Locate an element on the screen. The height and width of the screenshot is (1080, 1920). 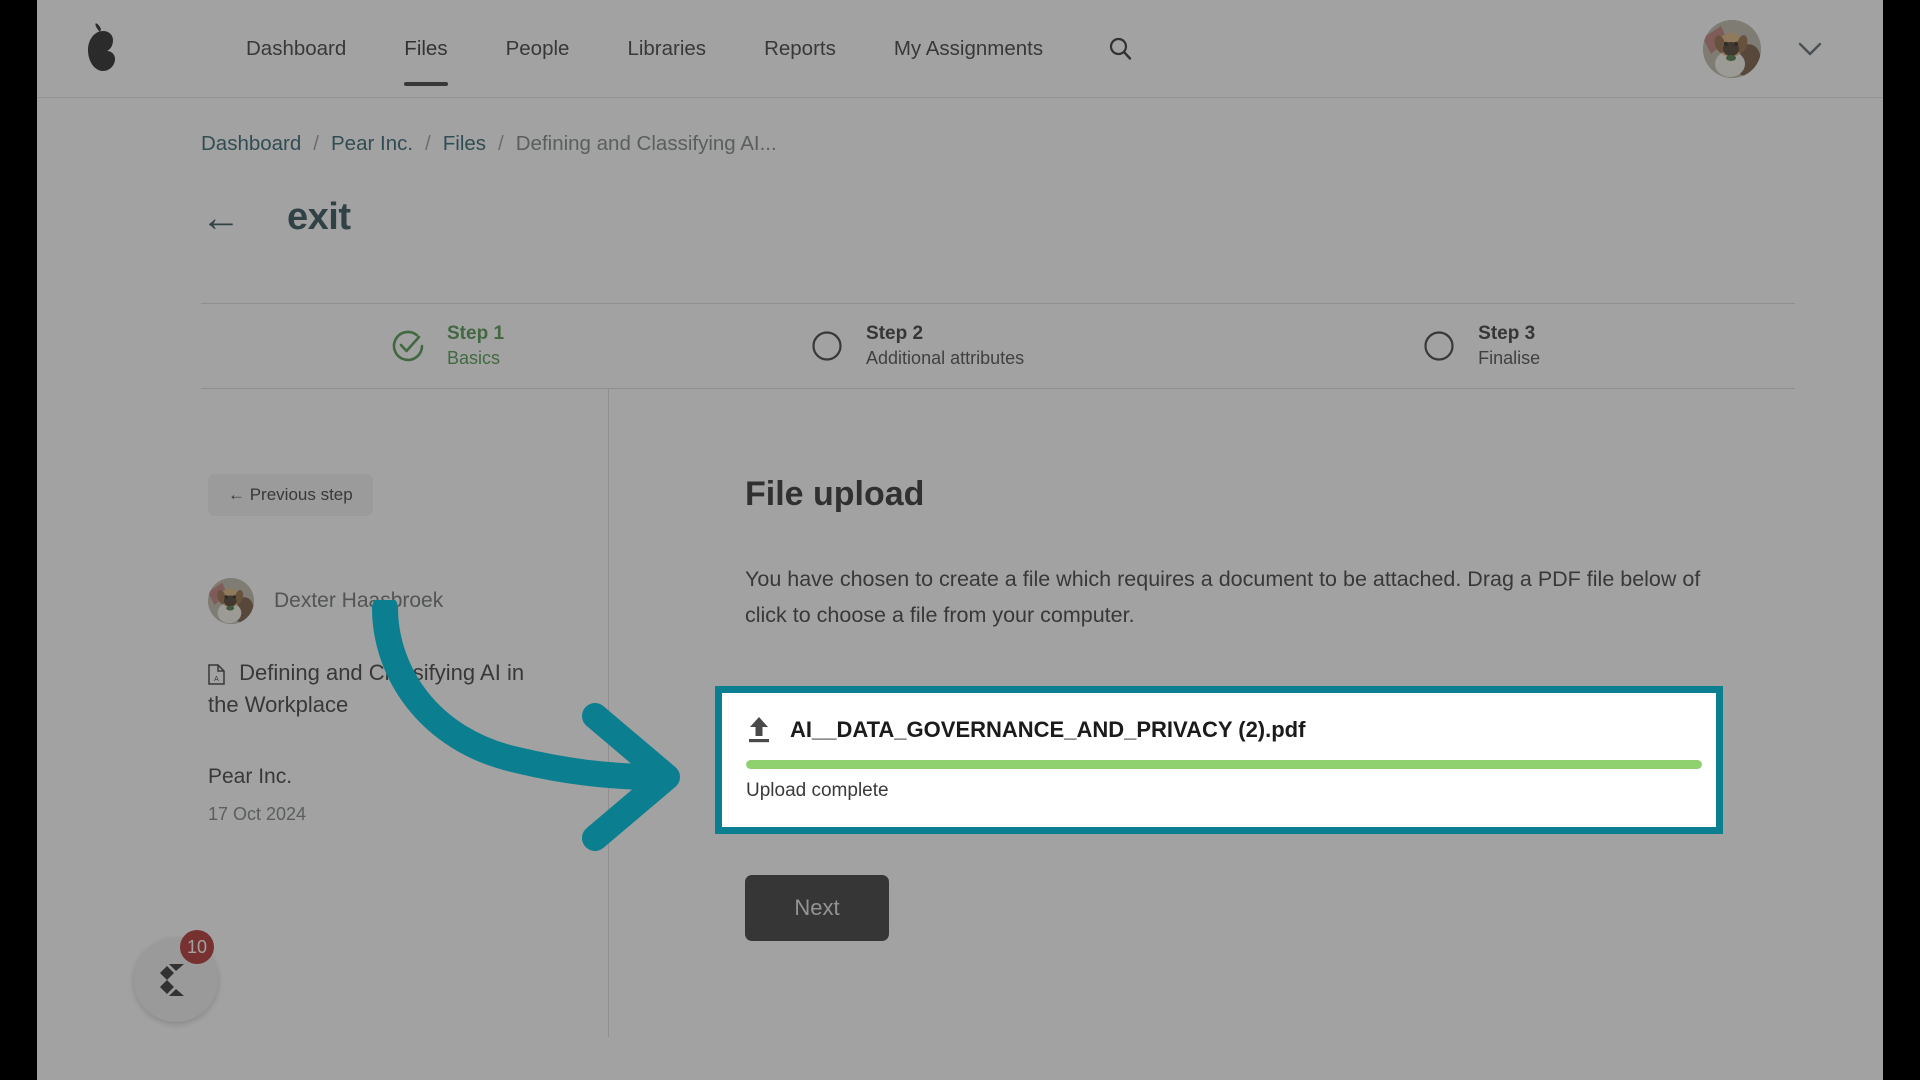
exit-label: exit is located at coordinates (319, 217).